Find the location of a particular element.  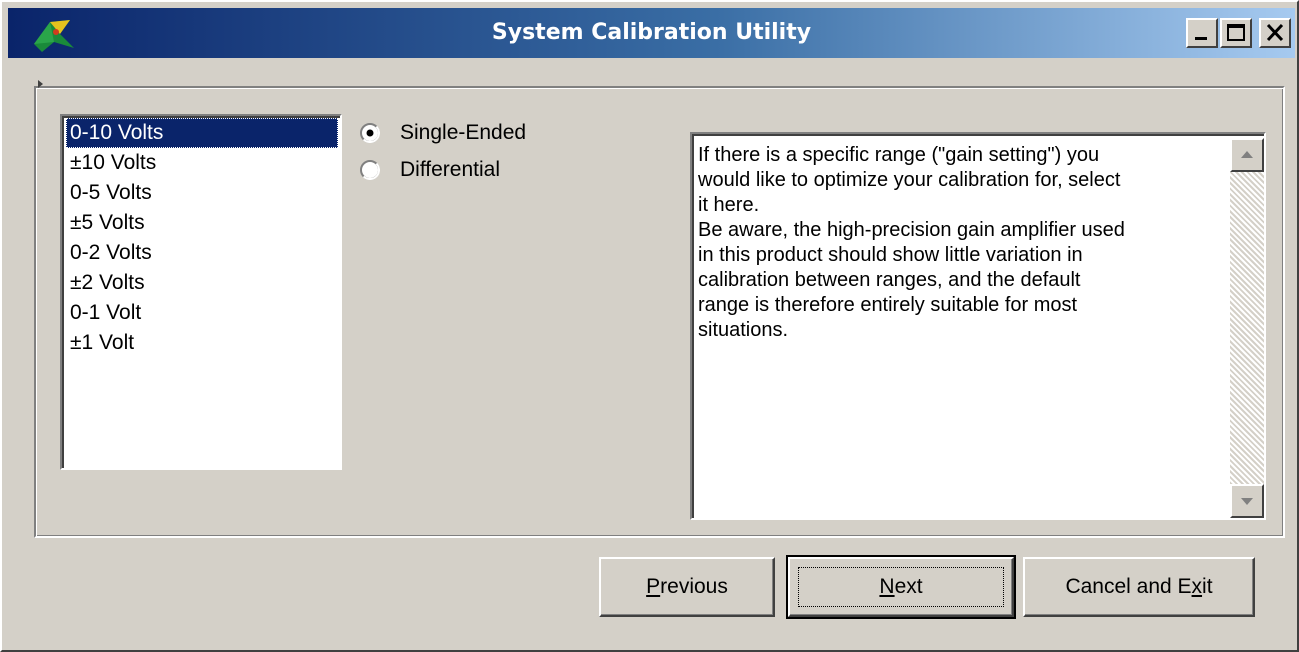

previous-button: Previous is located at coordinates (687, 587).